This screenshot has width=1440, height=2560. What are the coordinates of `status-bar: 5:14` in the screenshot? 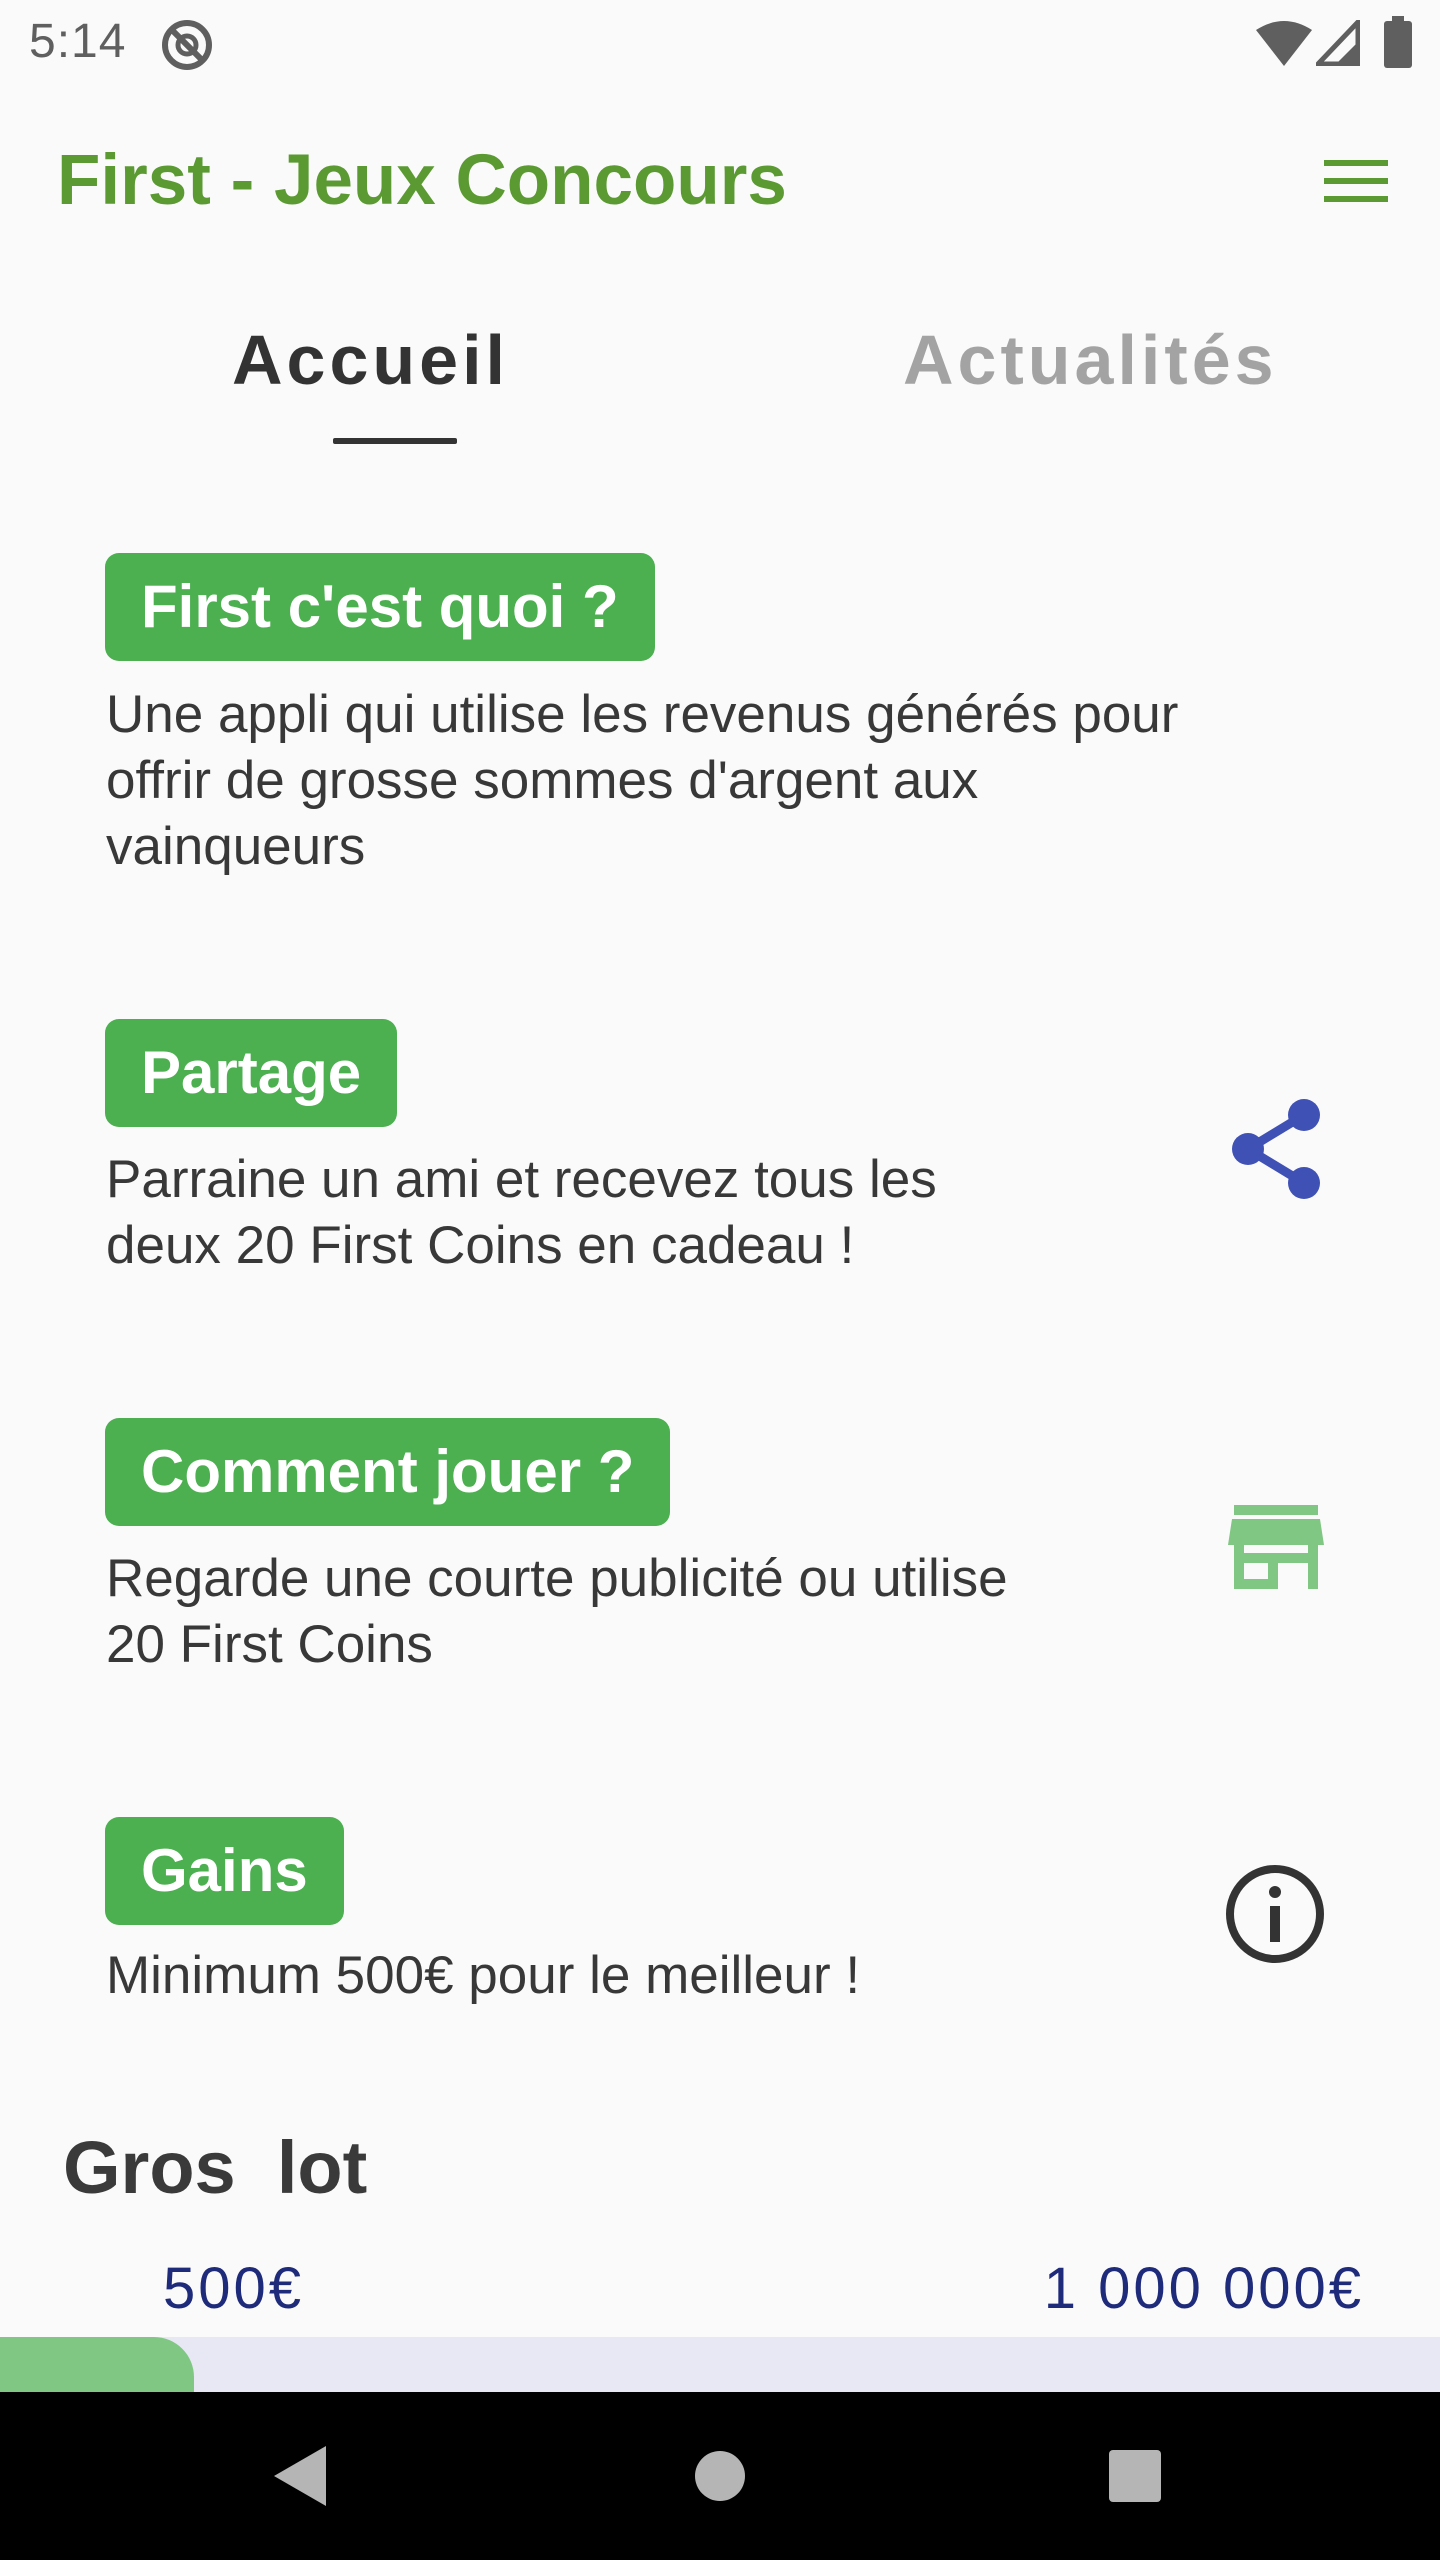 It's located at (720, 42).